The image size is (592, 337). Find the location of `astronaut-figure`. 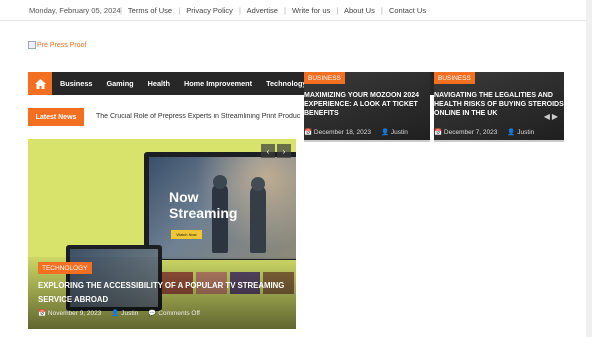

astronaut-figure is located at coordinates (258, 215).